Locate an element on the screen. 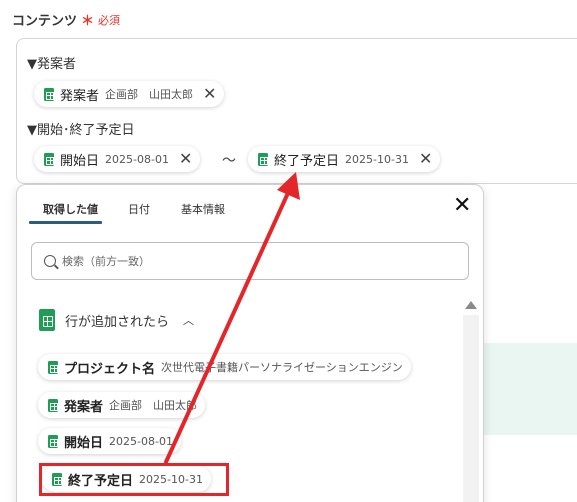 The height and width of the screenshot is (502, 577). arrow-shaft is located at coordinates (227, 327).